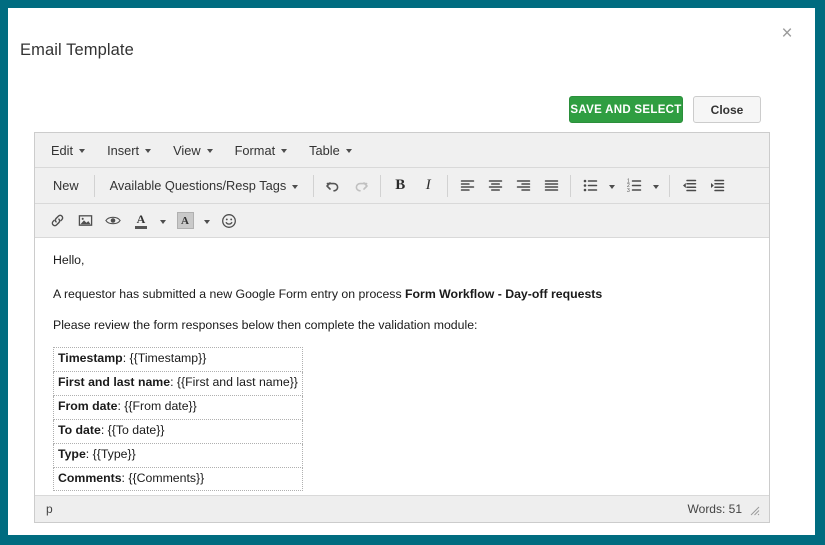  What do you see at coordinates (77, 50) in the screenshot?
I see `page-title: Email Template` at bounding box center [77, 50].